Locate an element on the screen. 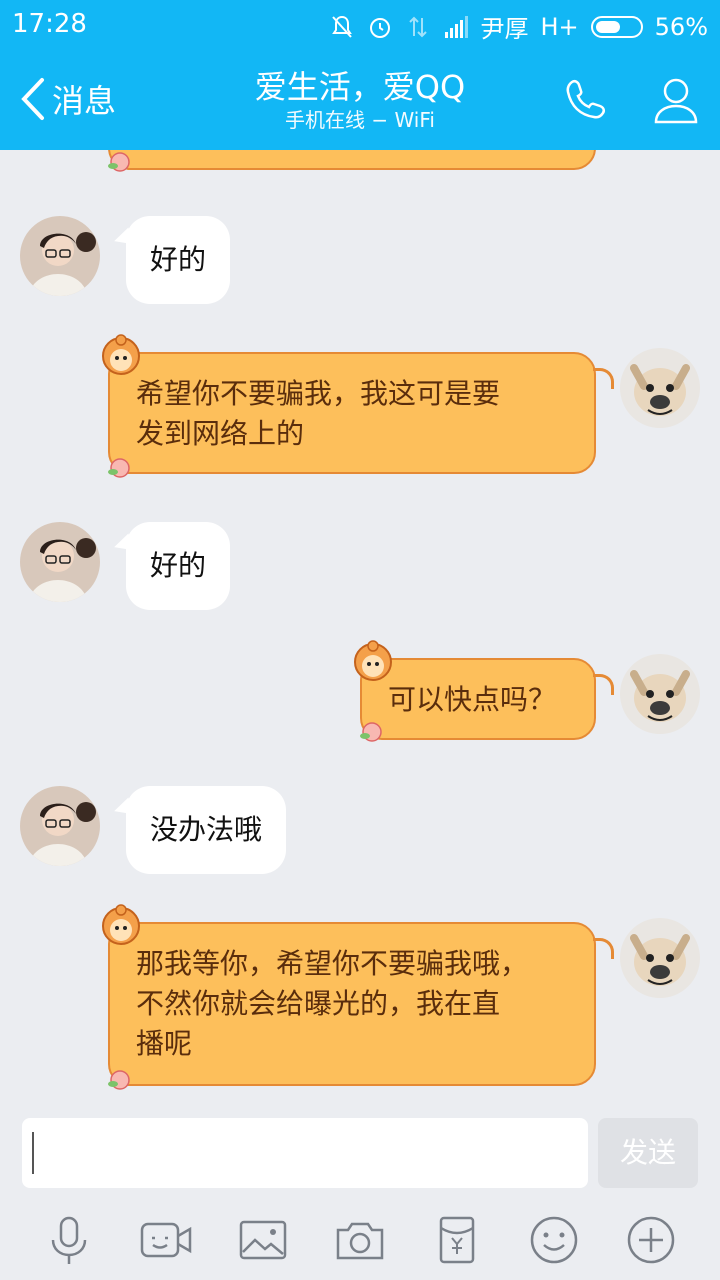 This screenshot has height=1280, width=720. message-line: 可以快点吗？ is located at coordinates (472, 699).